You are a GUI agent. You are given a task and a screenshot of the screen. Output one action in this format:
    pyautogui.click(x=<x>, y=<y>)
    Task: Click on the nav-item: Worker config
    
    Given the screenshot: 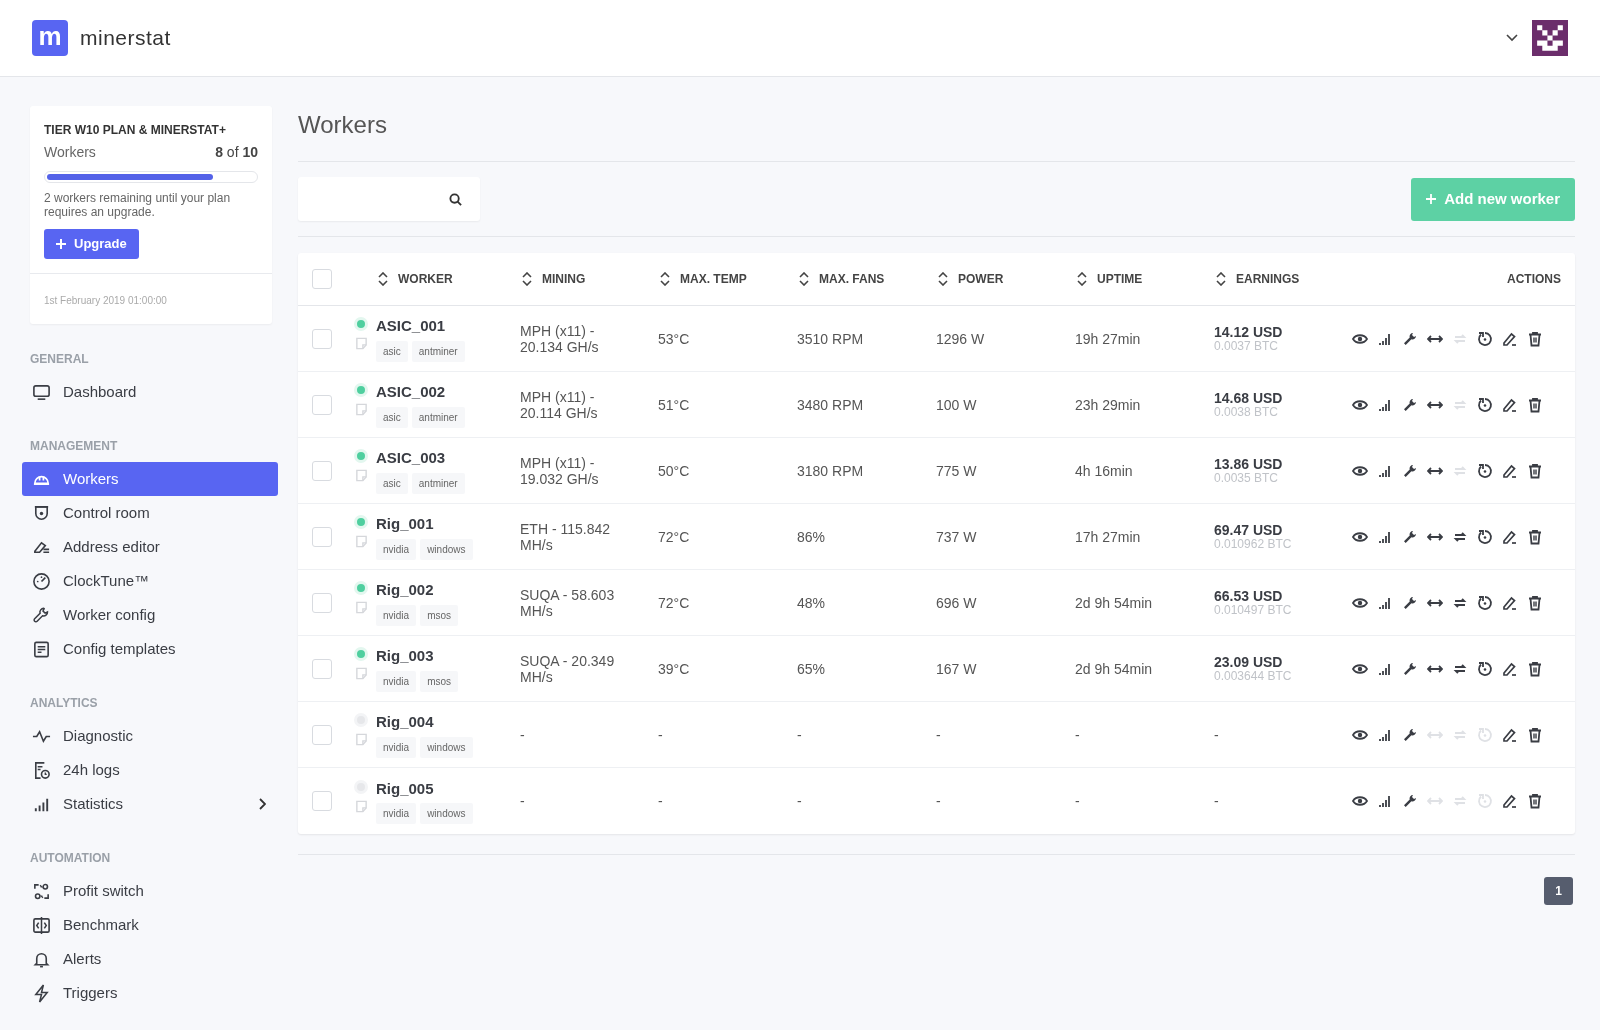 What is the action you would take?
    pyautogui.click(x=150, y=615)
    